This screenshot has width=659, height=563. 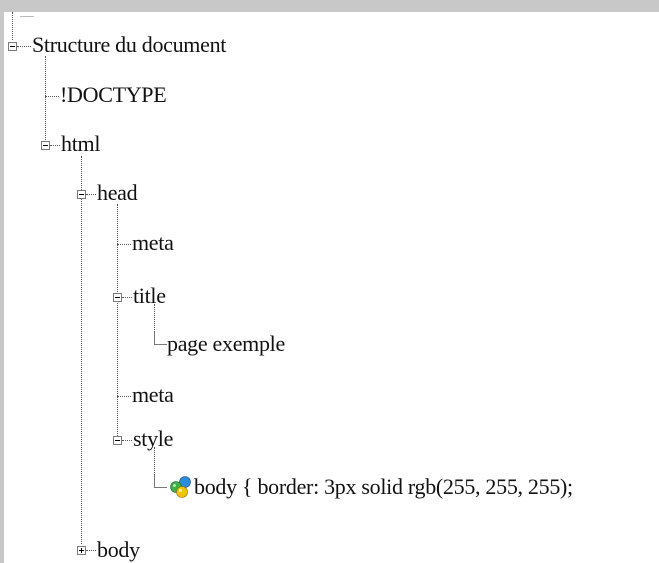 I want to click on connector-title, so click(x=127, y=297).